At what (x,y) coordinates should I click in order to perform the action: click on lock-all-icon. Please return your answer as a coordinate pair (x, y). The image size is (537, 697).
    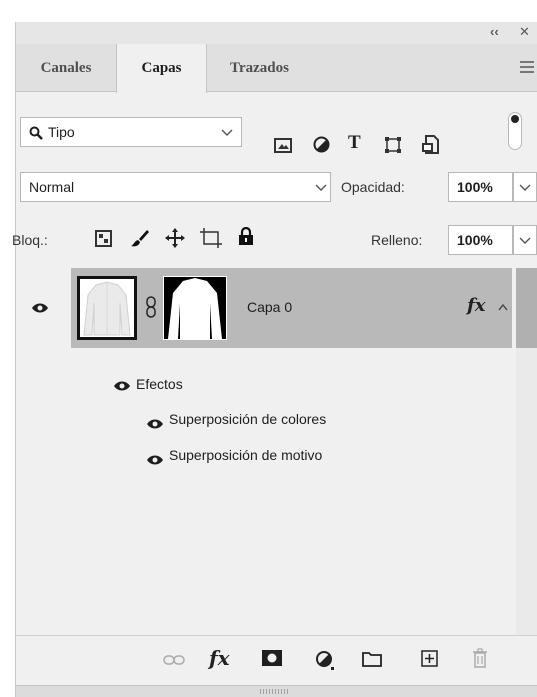
    Looking at the image, I should click on (246, 236).